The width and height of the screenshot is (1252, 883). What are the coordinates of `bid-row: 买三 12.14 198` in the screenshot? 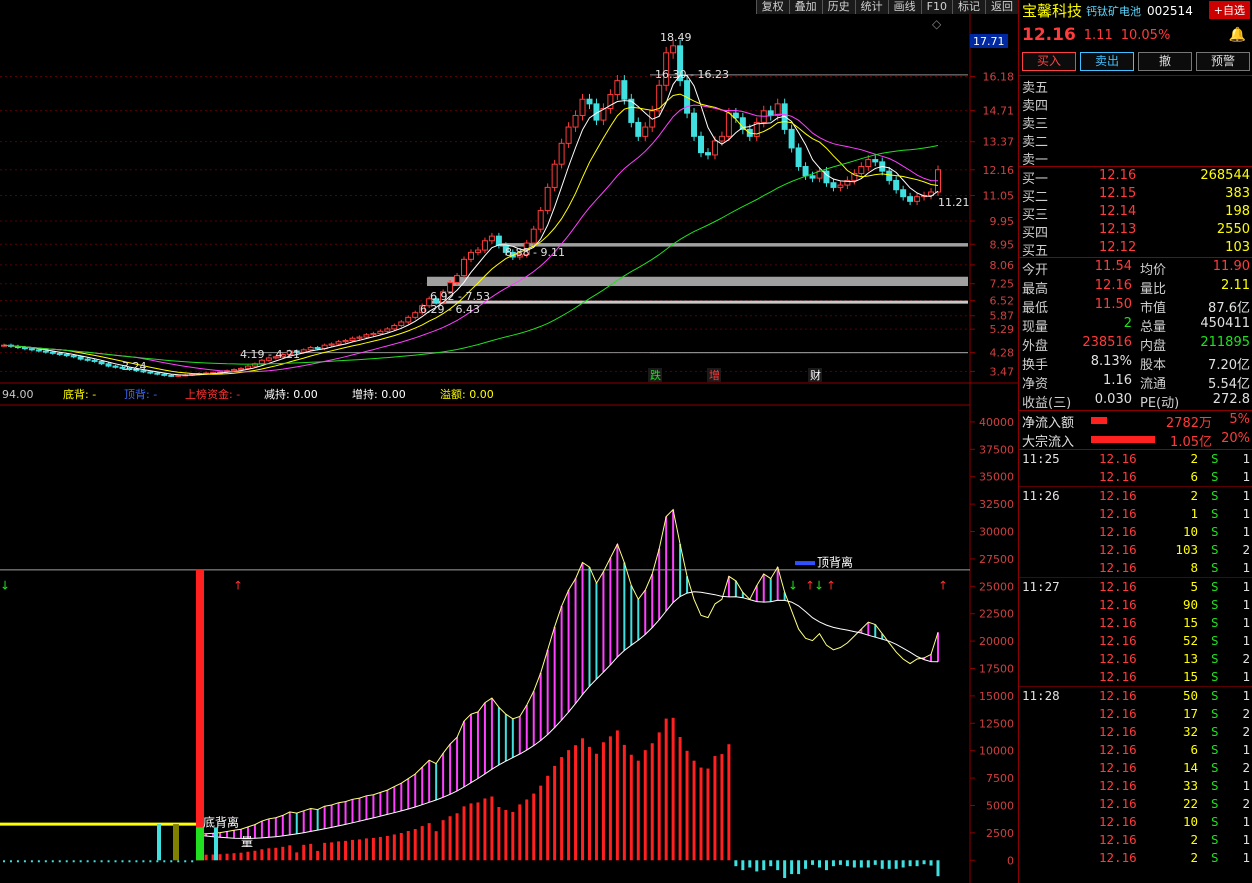 It's located at (1135, 213).